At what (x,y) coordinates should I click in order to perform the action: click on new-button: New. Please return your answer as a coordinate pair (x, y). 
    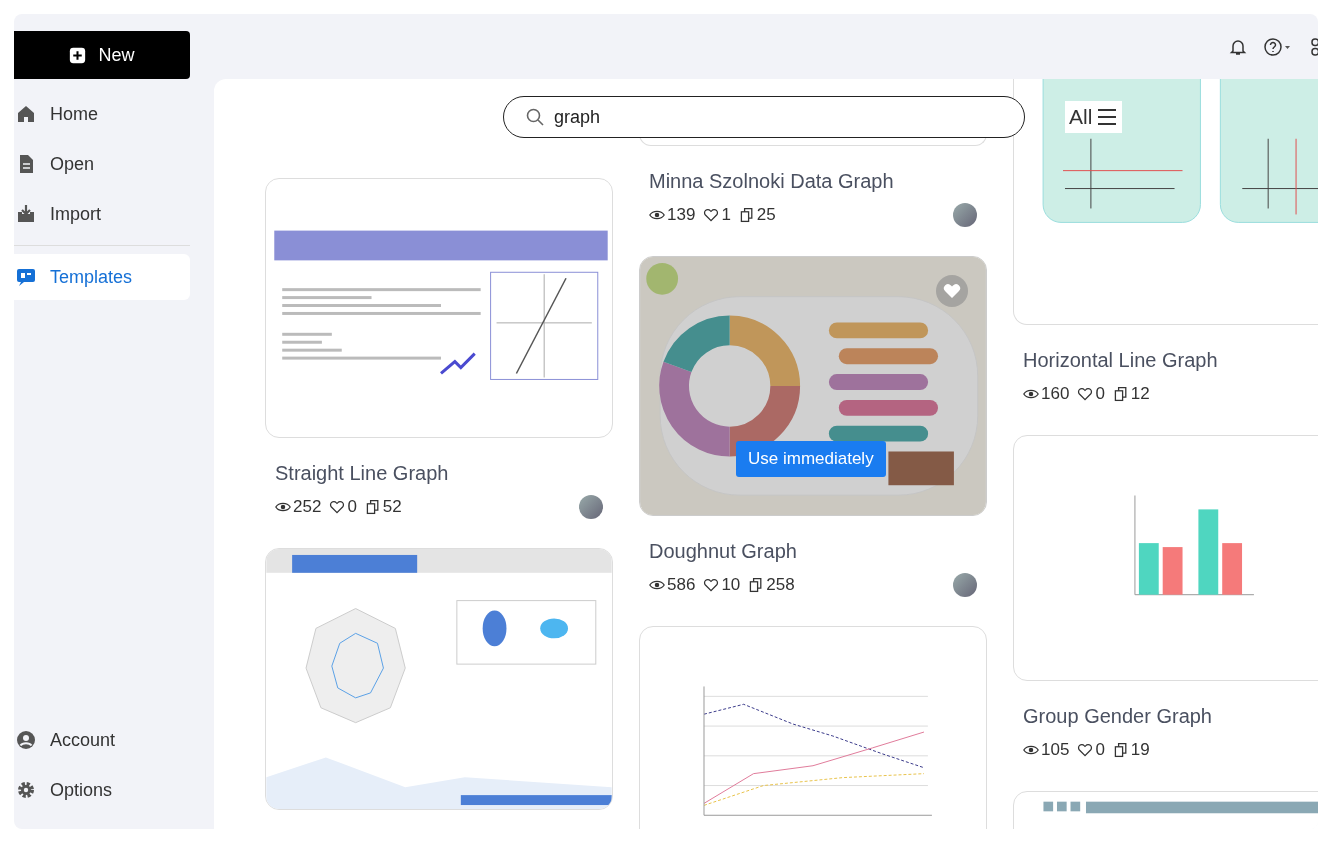
    Looking at the image, I should click on (102, 55).